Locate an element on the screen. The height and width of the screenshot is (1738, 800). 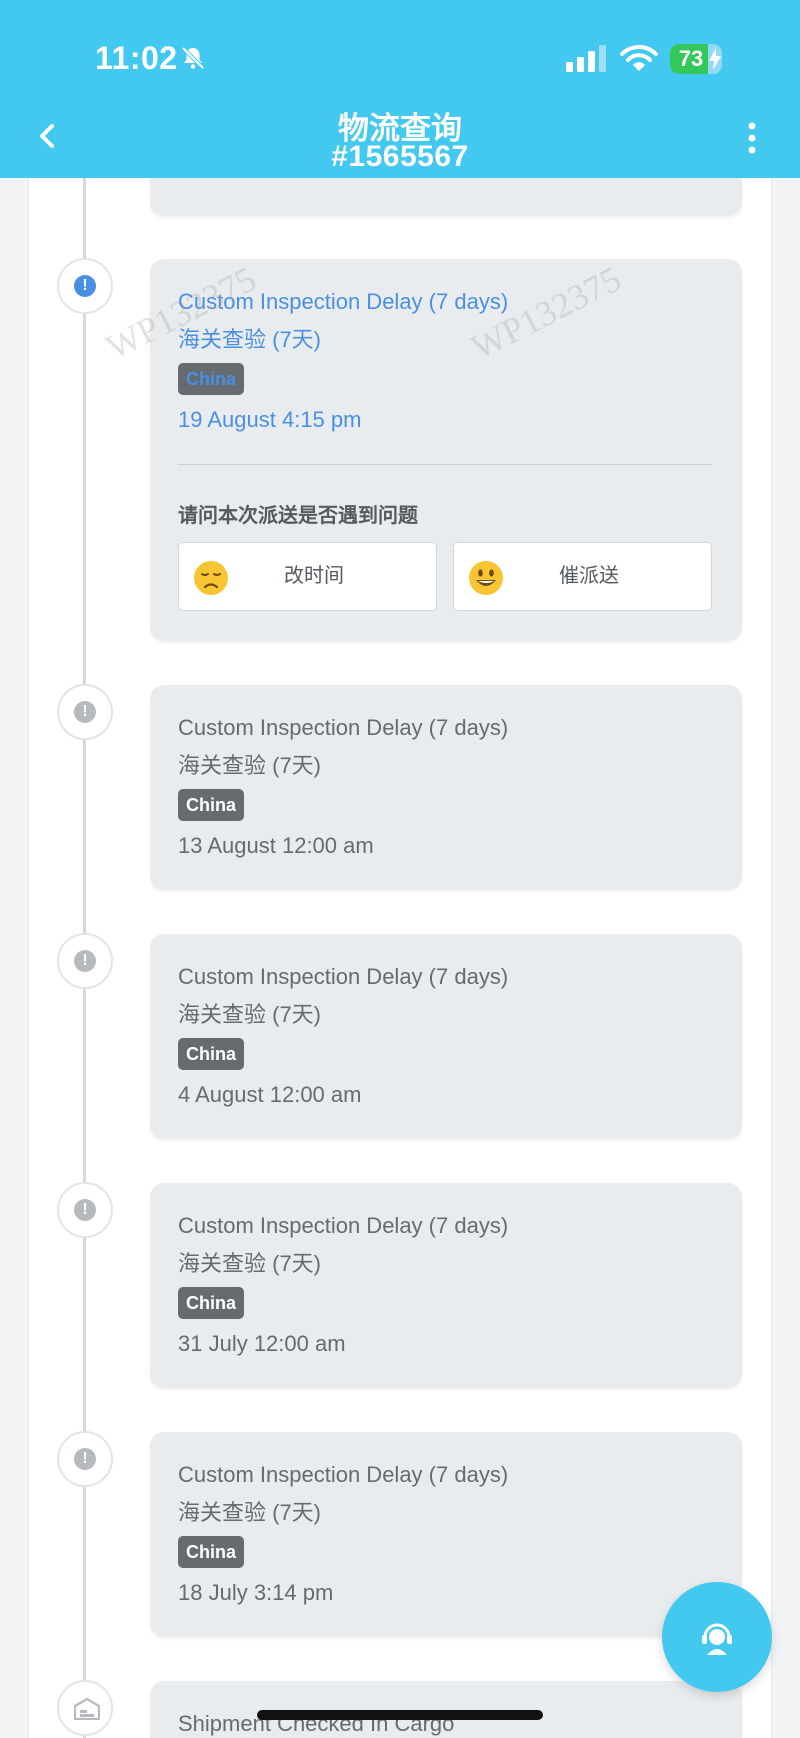
timeline-node is located at coordinates (85, 1708).